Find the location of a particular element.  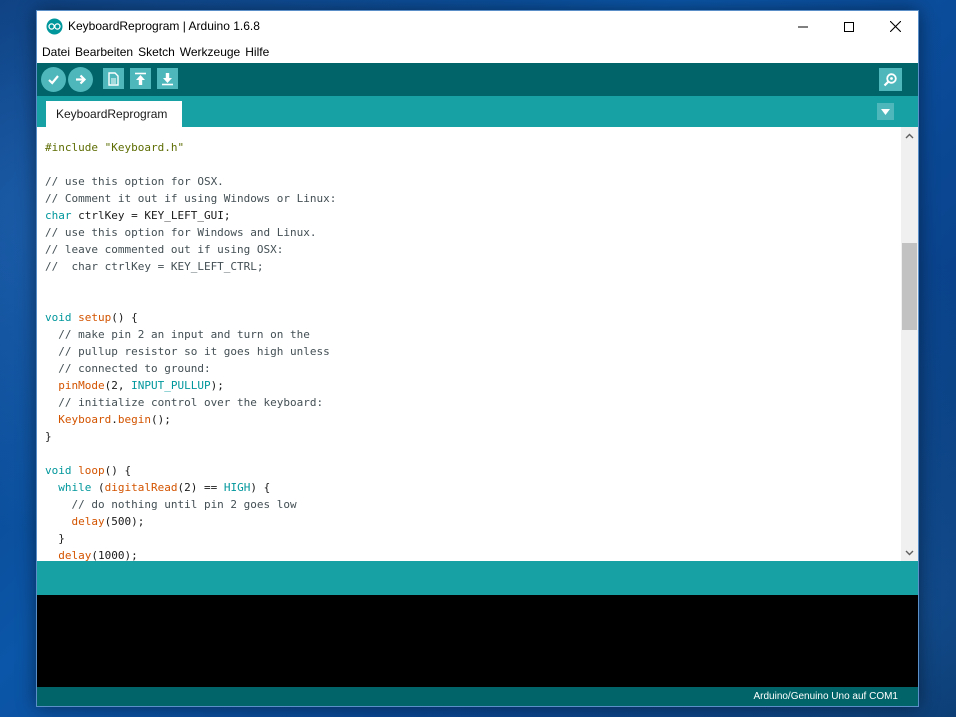

code-token: begin is located at coordinates (134, 419).